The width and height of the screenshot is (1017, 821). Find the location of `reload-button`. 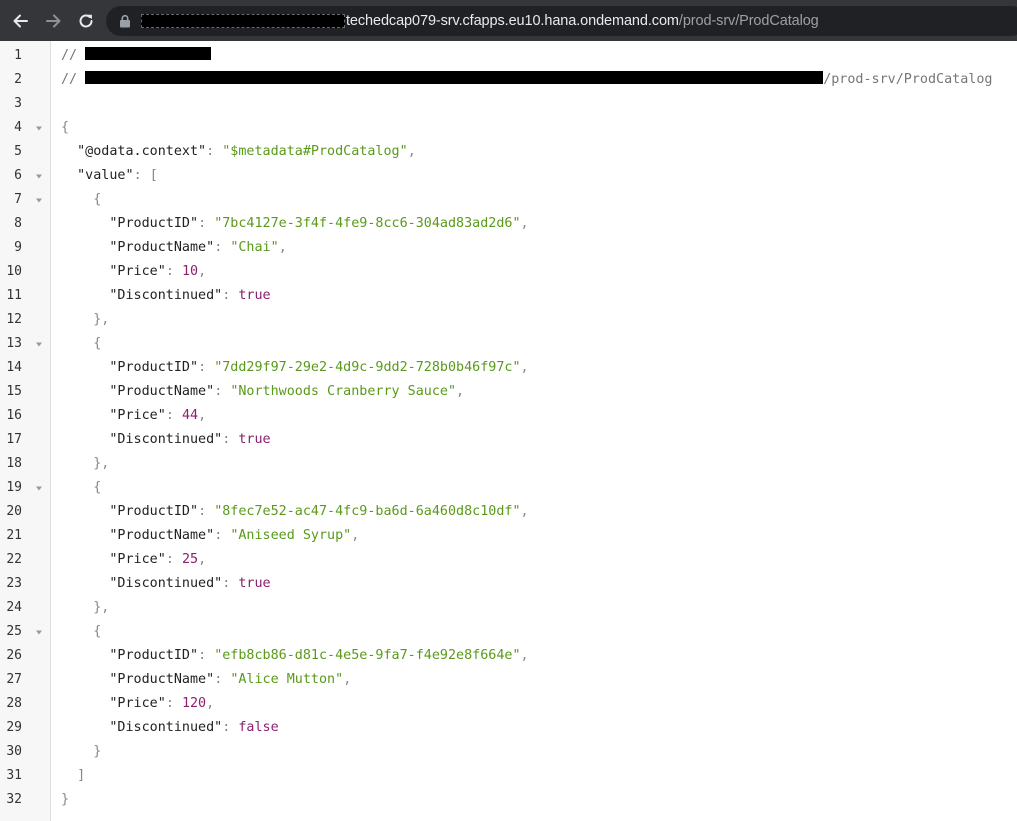

reload-button is located at coordinates (86, 21).